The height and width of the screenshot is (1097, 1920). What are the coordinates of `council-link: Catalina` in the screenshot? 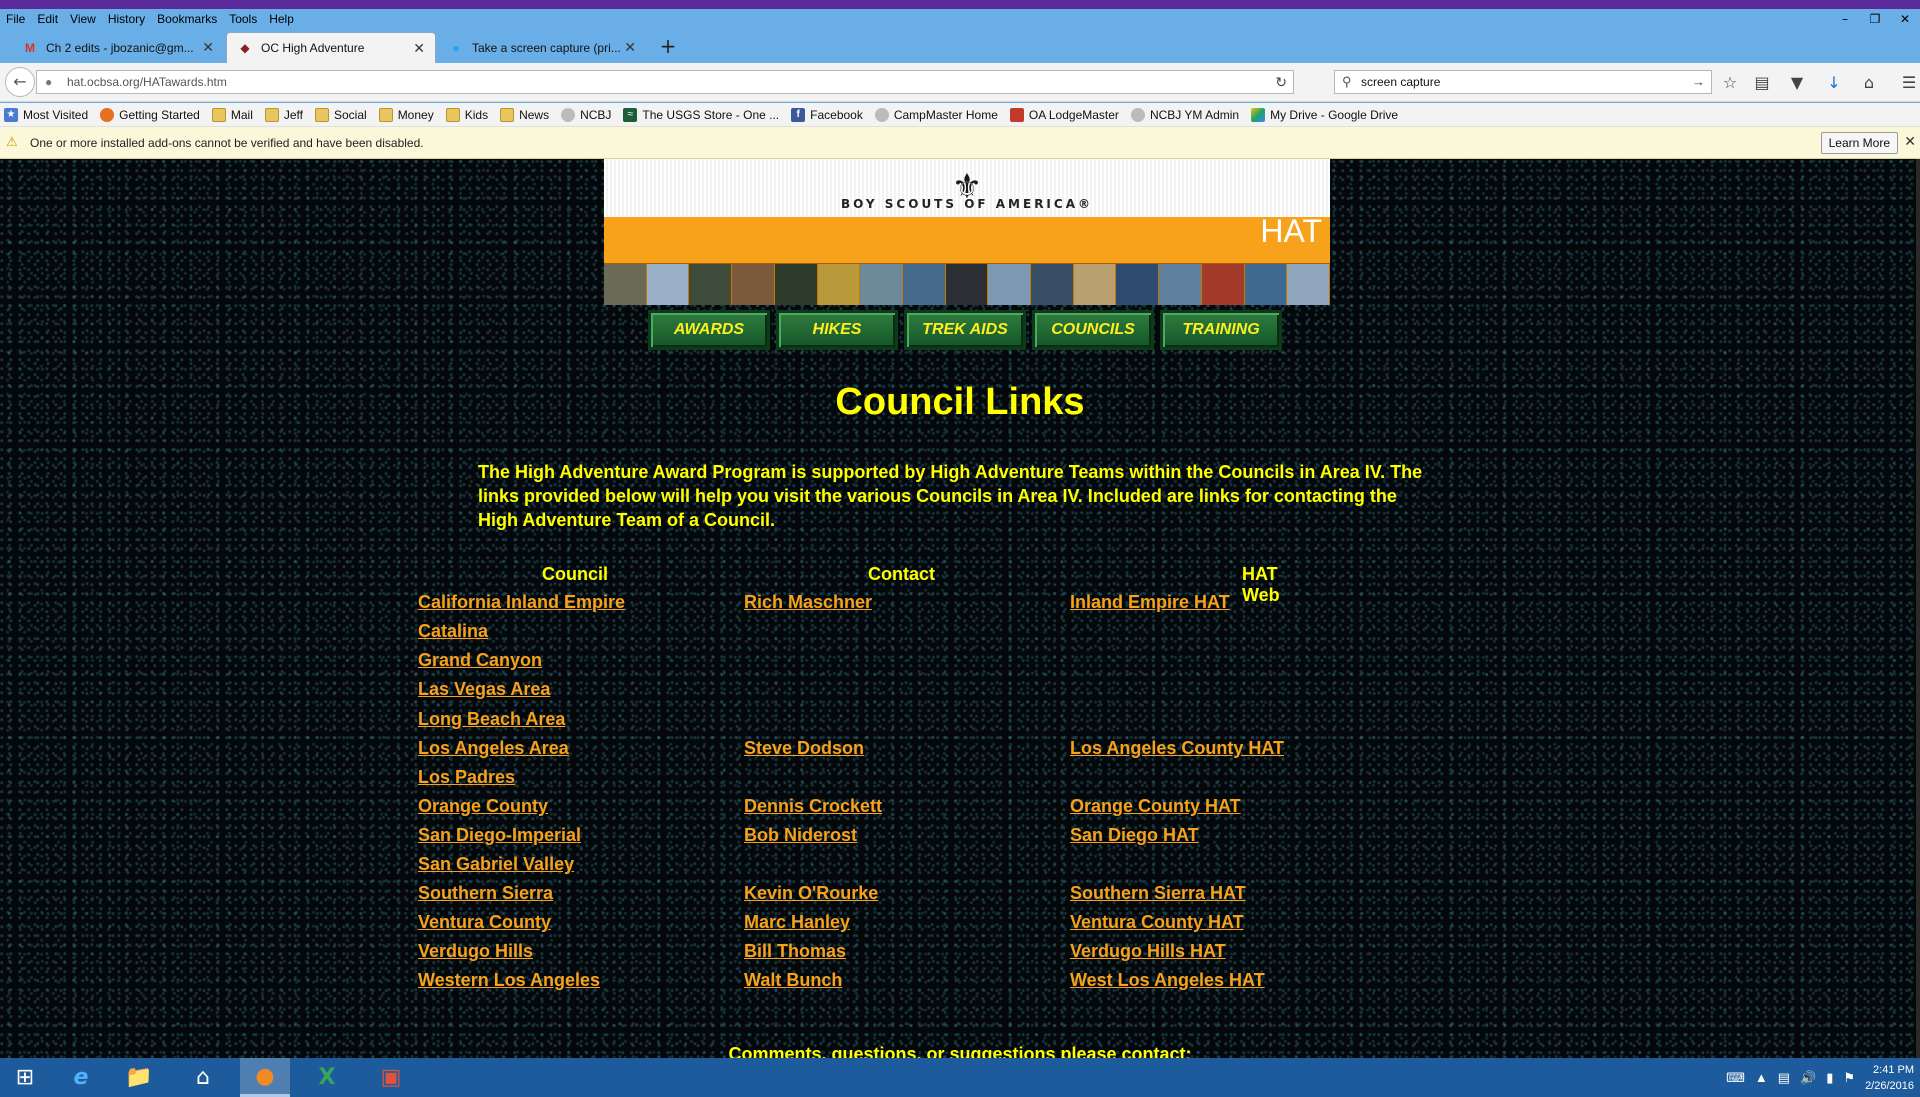 It's located at (453, 631).